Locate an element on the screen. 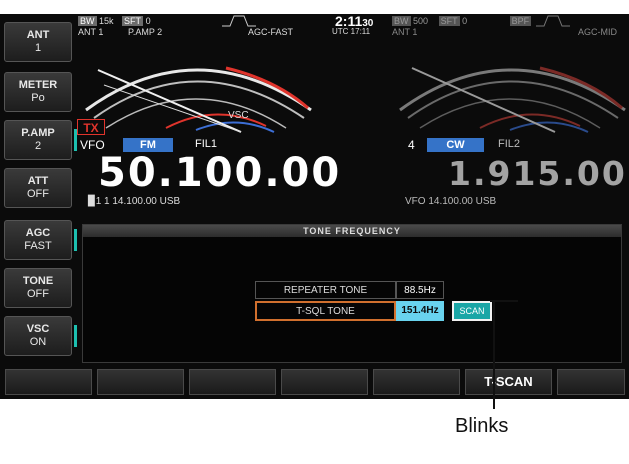 This screenshot has width=629, height=464. tone-key-value: OFF is located at coordinates (38, 294).